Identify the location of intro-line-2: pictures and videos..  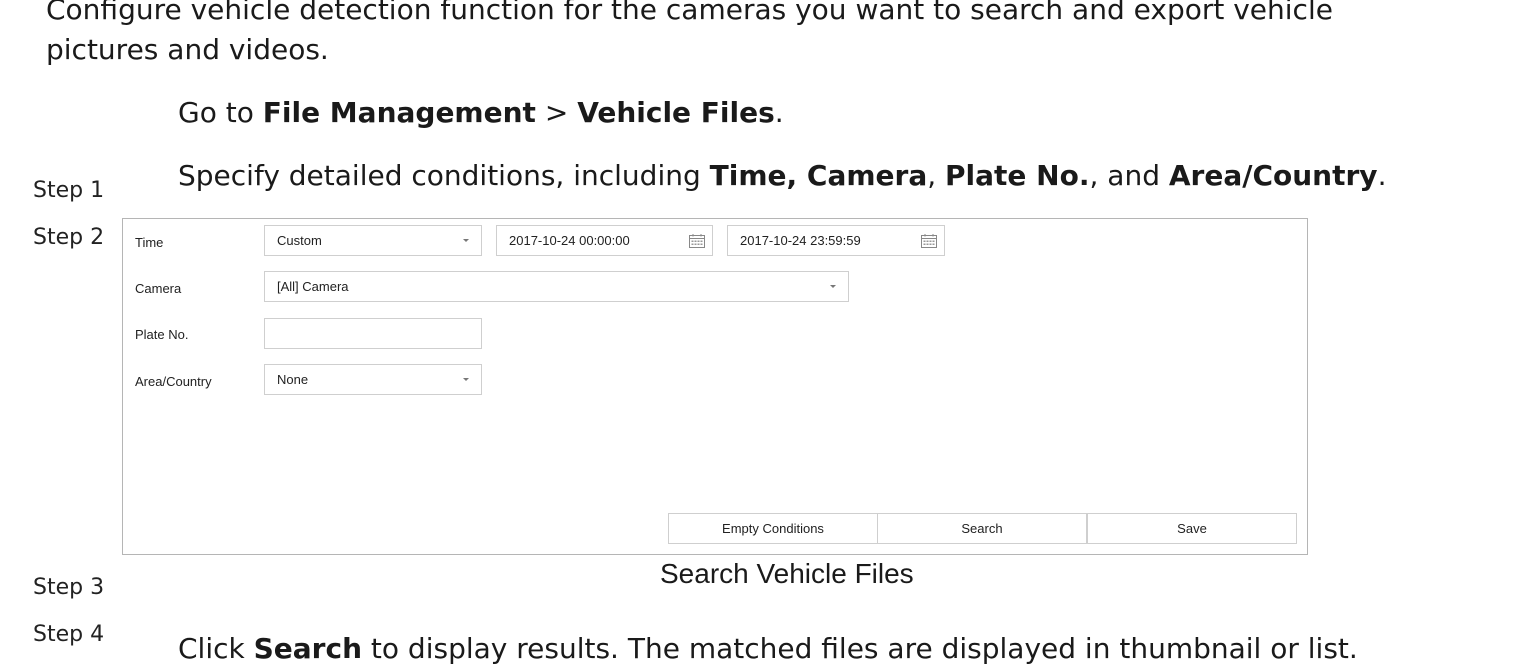
(187, 49).